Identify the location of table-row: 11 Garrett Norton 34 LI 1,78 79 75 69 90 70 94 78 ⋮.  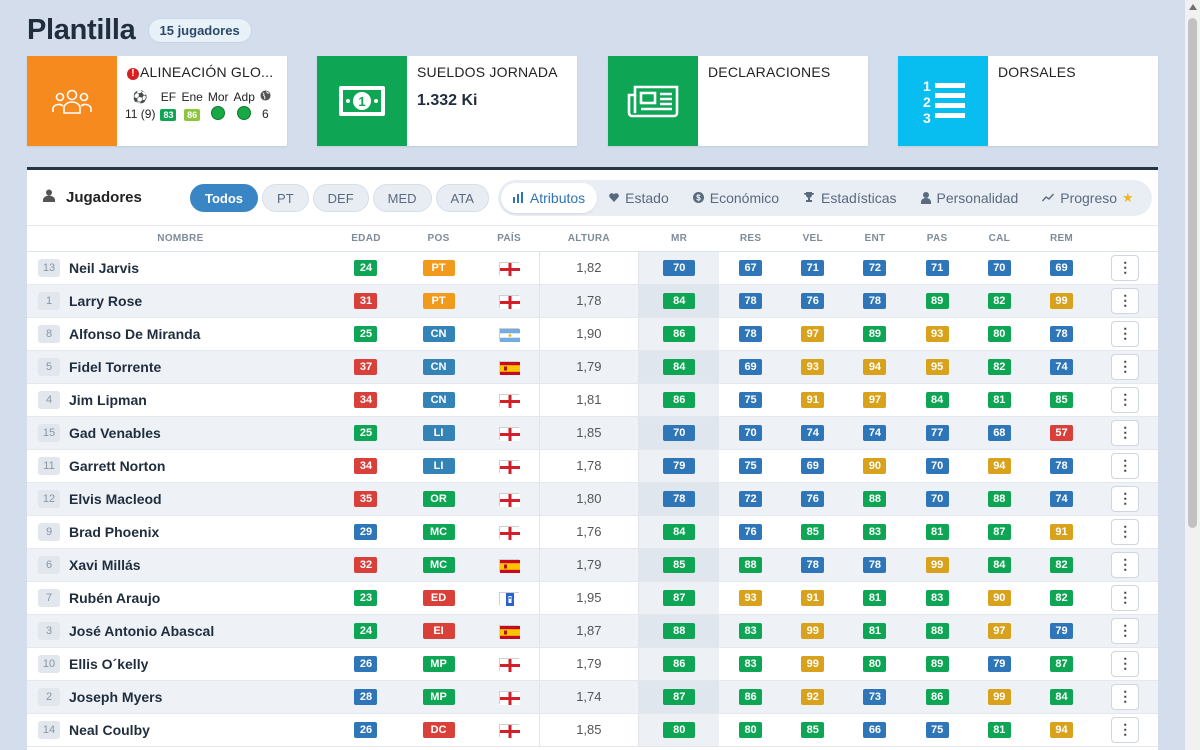
(592, 466).